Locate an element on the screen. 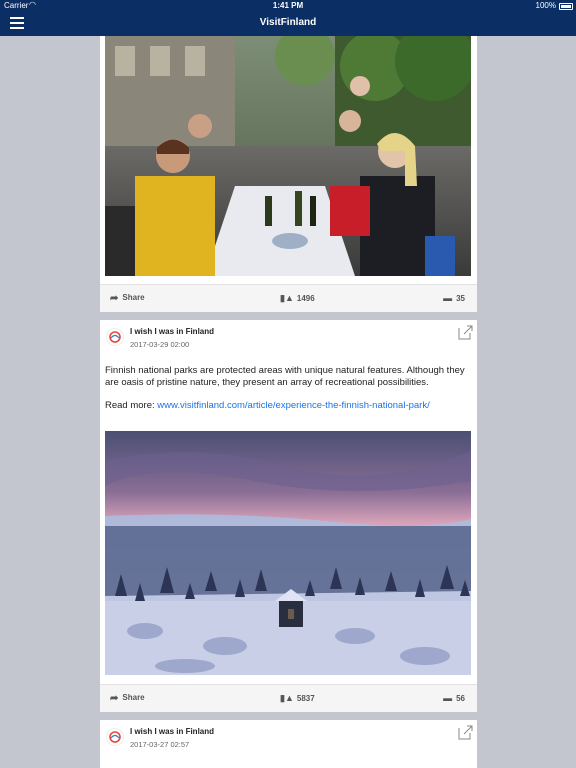 The height and width of the screenshot is (768, 576). status-time: 1:41 PM is located at coordinates (288, 5).